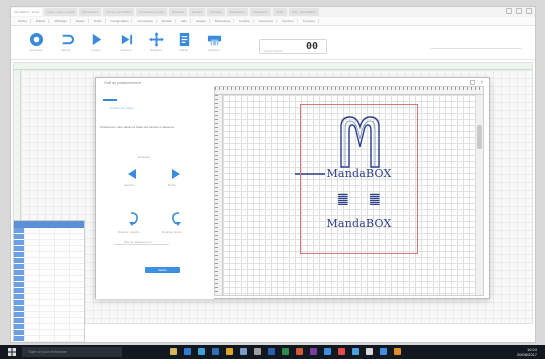 The width and height of the screenshot is (545, 359). What do you see at coordinates (126, 45) in the screenshot?
I see `step-button: Avancer` at bounding box center [126, 45].